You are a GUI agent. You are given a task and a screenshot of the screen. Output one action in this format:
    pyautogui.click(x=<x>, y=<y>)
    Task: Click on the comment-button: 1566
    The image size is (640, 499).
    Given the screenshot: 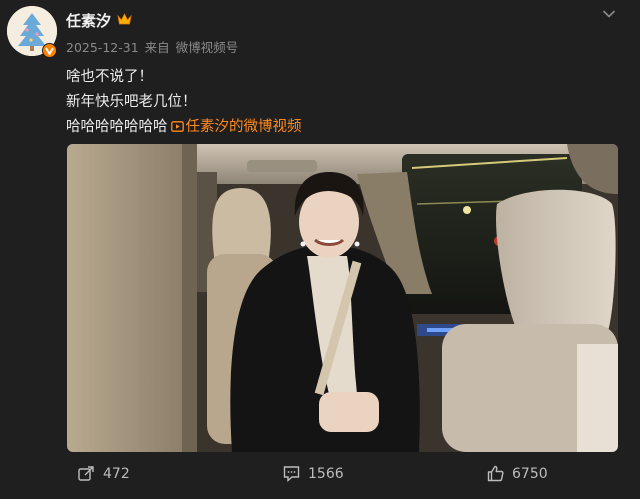 What is the action you would take?
    pyautogui.click(x=313, y=473)
    